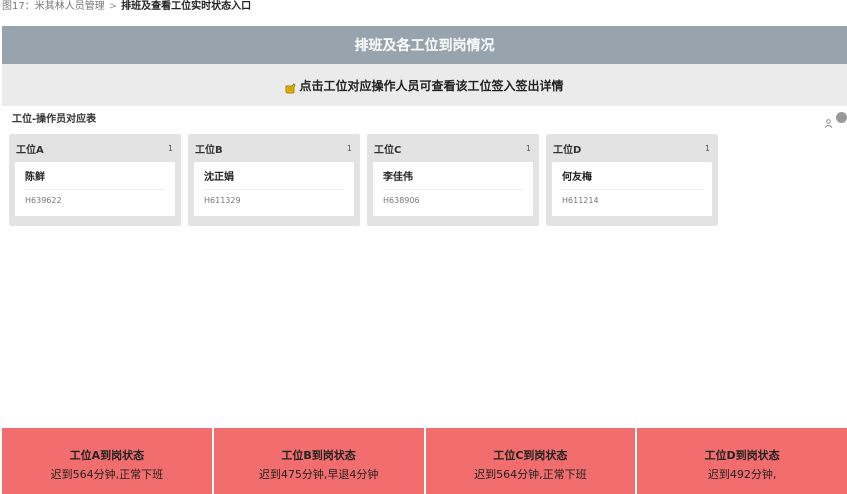 The height and width of the screenshot is (494, 847). I want to click on station-name: 工位B, so click(209, 150).